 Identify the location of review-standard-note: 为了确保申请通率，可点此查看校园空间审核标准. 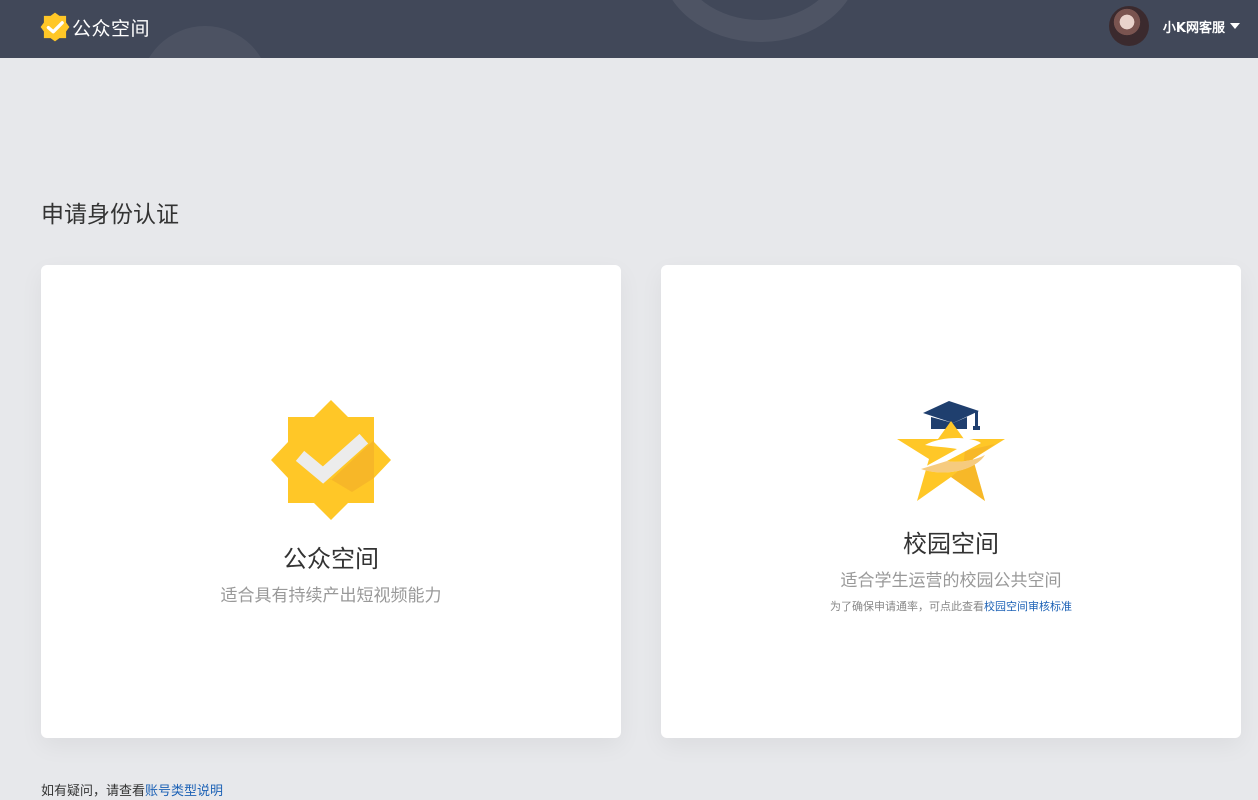
(951, 606).